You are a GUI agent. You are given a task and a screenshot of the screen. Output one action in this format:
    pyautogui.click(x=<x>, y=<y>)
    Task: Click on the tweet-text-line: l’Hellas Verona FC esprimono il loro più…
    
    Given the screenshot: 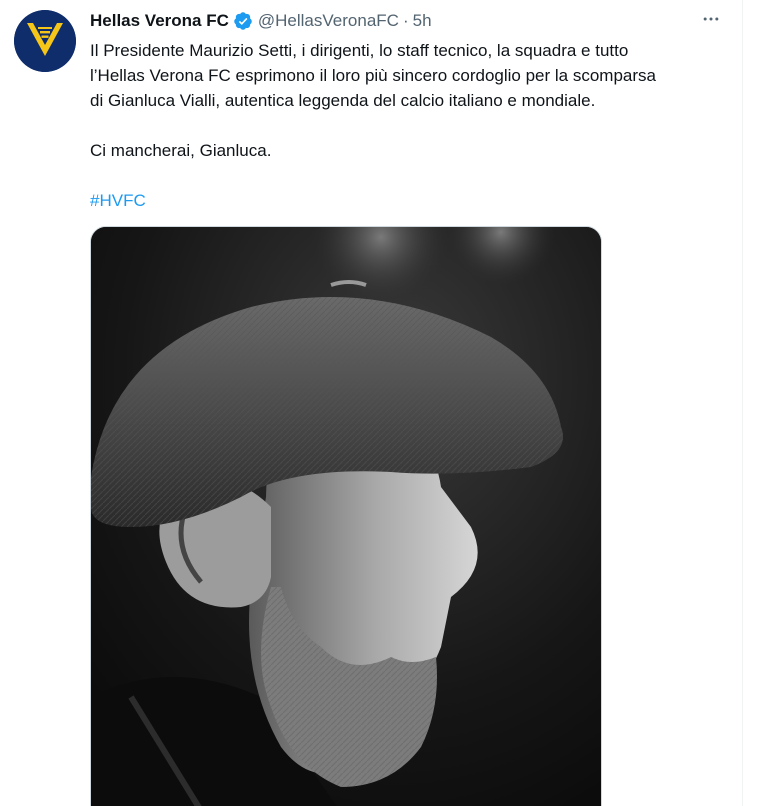 What is the action you would take?
    pyautogui.click(x=373, y=75)
    